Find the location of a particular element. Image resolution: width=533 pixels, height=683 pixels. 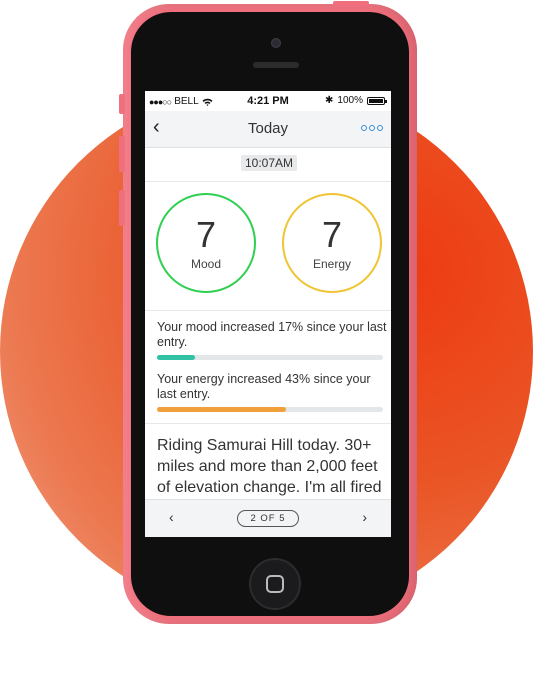

energy-progress-fill is located at coordinates (221, 409).